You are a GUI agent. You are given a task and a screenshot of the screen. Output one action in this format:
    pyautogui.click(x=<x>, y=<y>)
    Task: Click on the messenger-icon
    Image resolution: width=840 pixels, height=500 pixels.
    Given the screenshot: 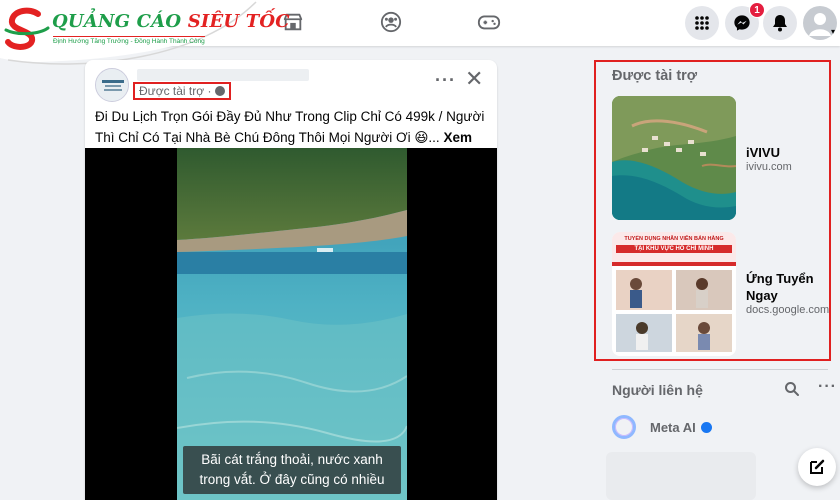 What is the action you would take?
    pyautogui.click(x=742, y=23)
    